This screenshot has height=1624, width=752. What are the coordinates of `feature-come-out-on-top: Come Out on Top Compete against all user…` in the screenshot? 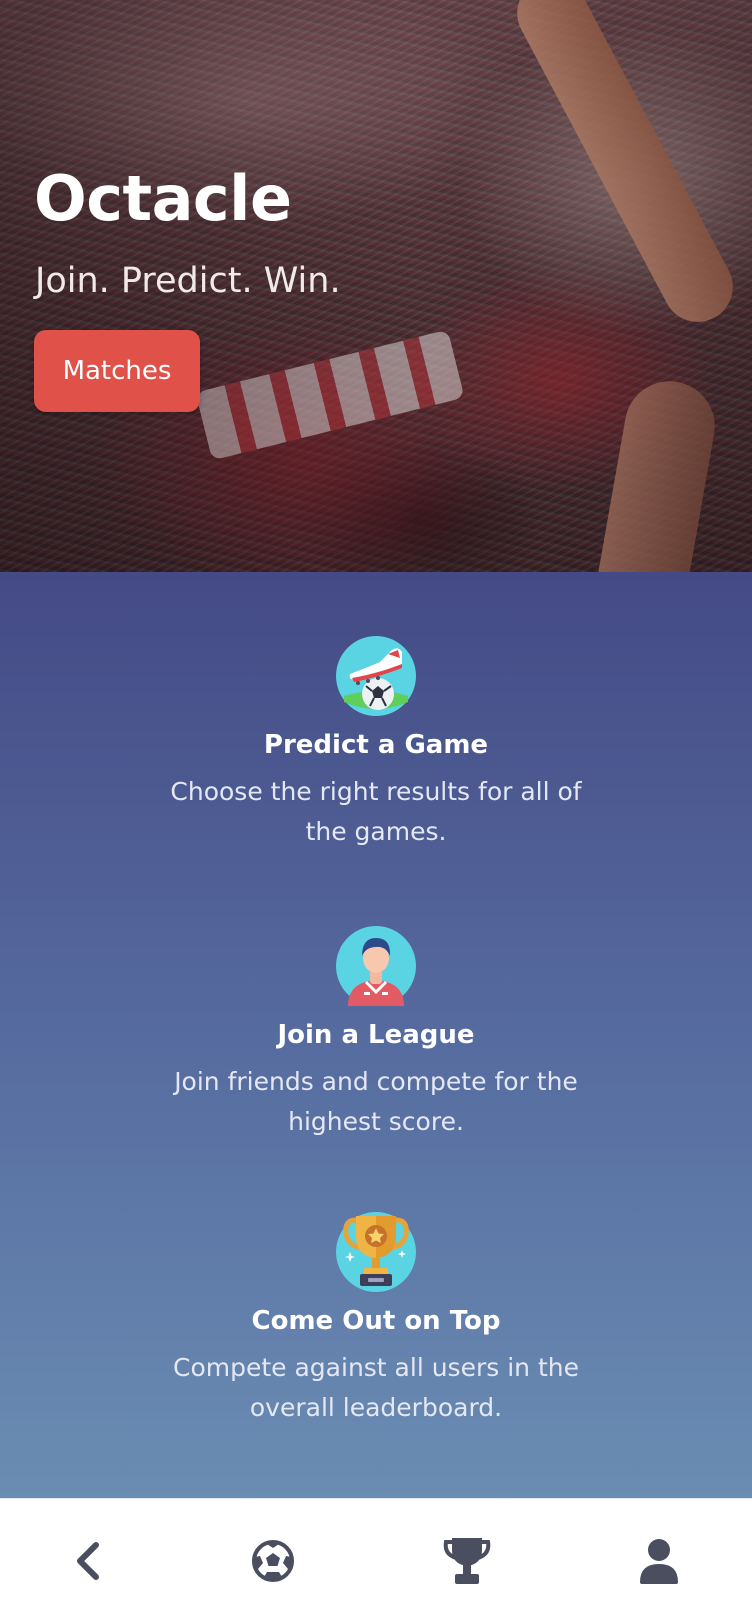 It's located at (376, 1320).